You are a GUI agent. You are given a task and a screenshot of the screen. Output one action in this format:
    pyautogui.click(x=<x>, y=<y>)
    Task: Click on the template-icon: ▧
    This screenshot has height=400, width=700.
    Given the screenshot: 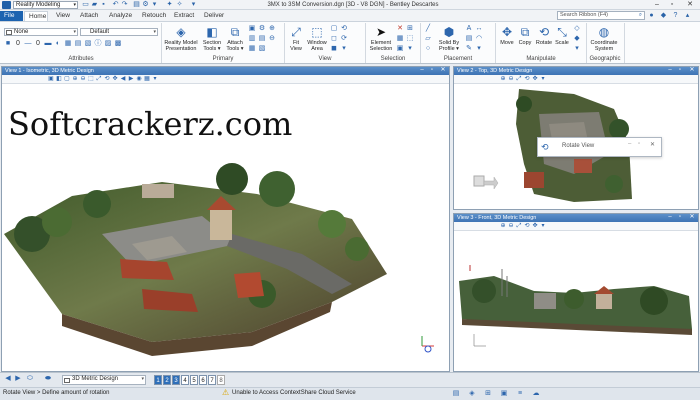 What is the action you would take?
    pyautogui.click(x=88, y=44)
    